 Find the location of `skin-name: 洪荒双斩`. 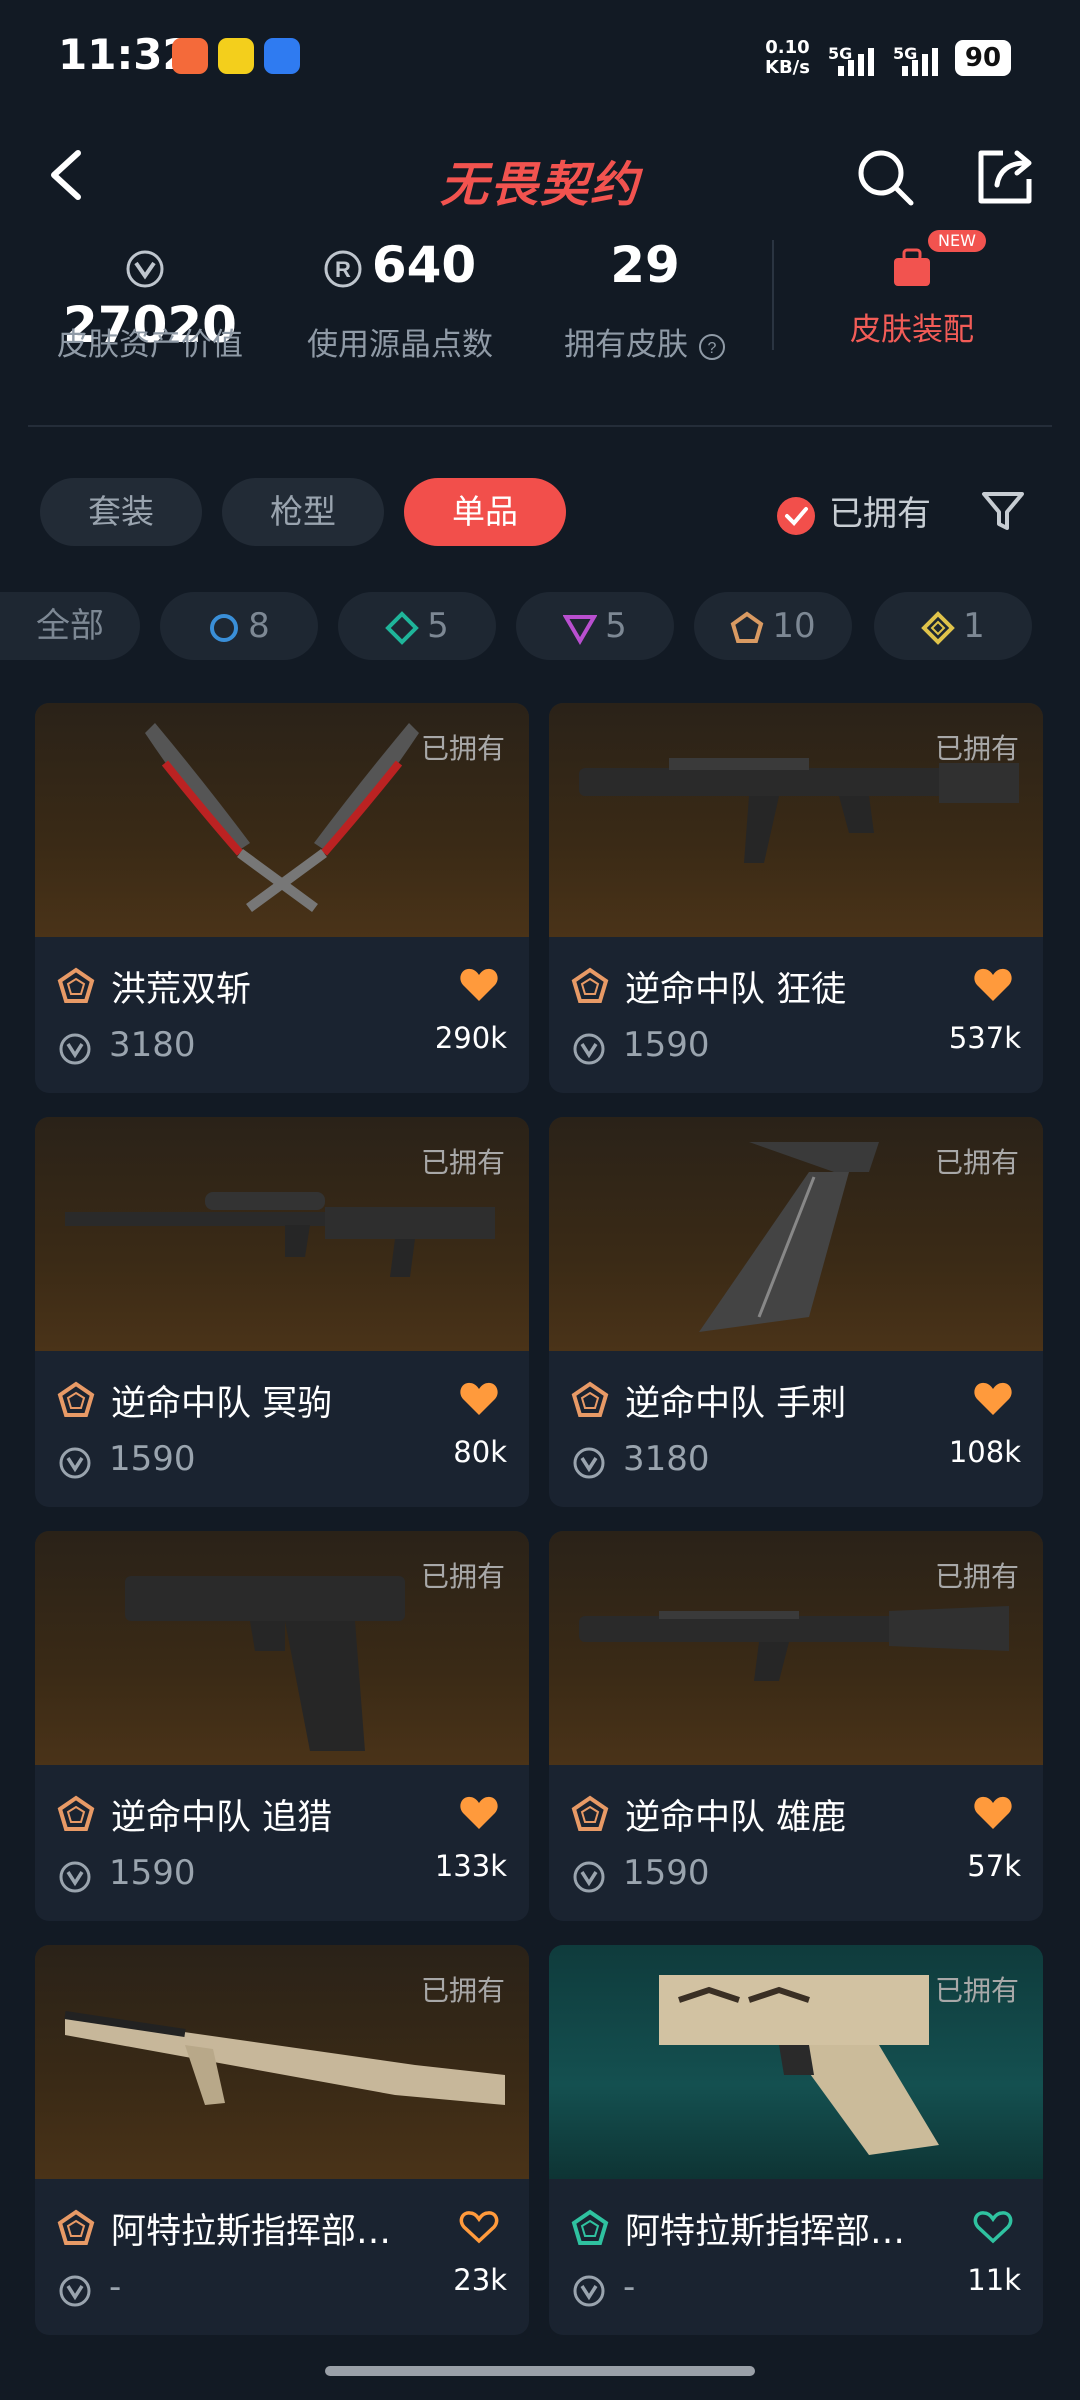

skin-name: 洪荒双斩 is located at coordinates (181, 990).